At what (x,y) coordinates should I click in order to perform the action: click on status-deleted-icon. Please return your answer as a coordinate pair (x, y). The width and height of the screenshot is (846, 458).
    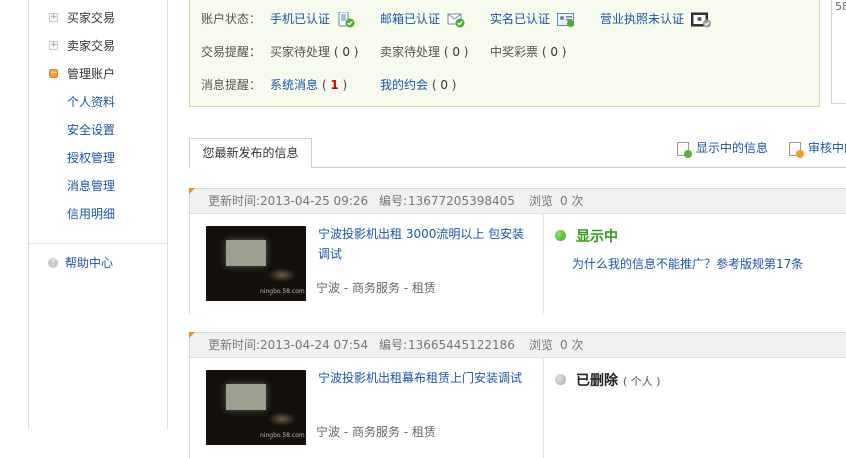
    Looking at the image, I should click on (560, 379).